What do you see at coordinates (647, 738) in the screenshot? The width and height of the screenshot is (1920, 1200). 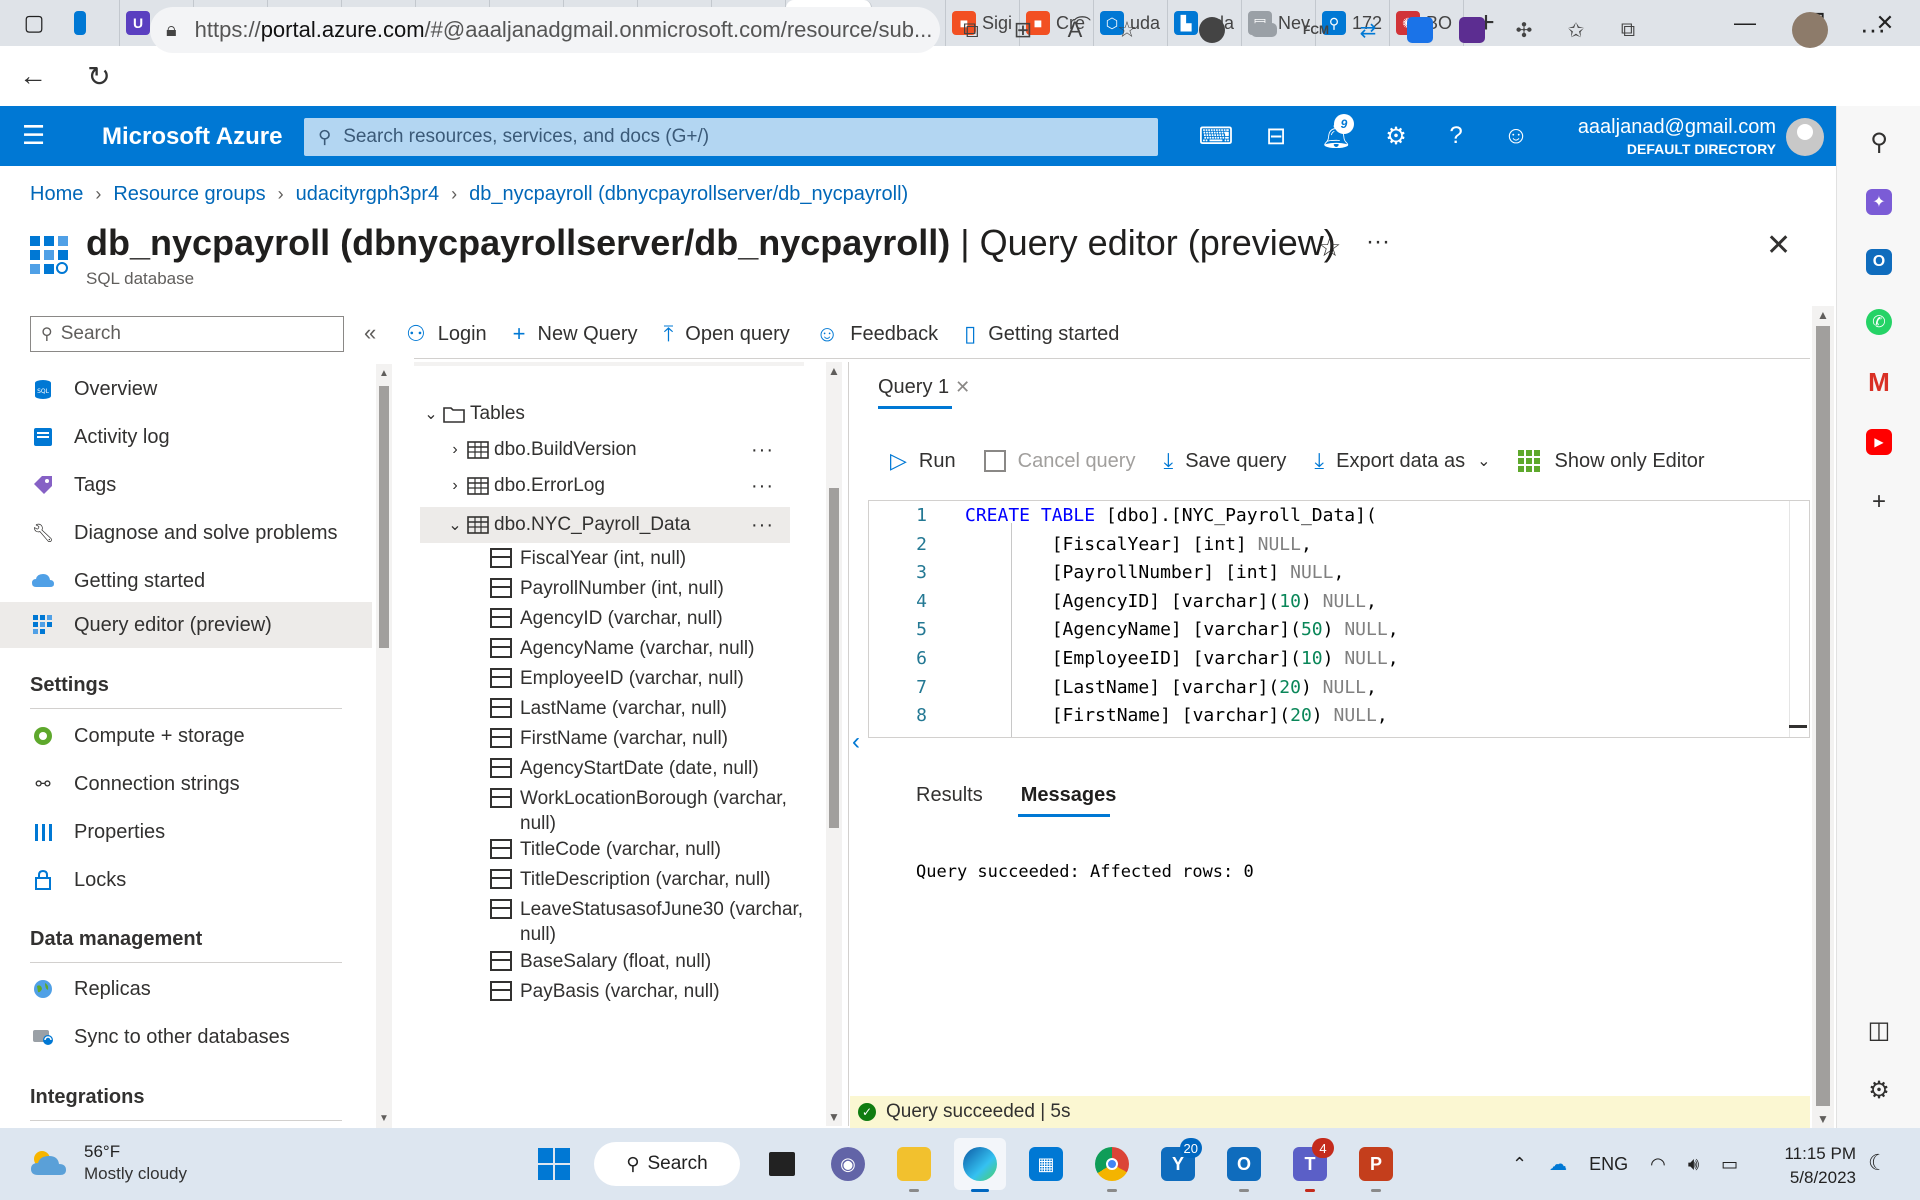 I see `column-node: FirstName (varchar, null)` at bounding box center [647, 738].